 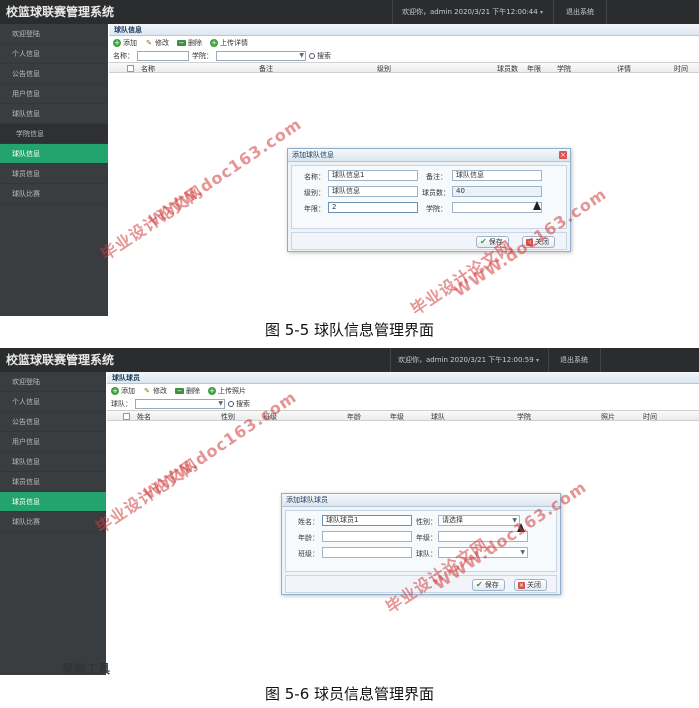 What do you see at coordinates (234, 42) in the screenshot?
I see `upload-label: 上传详情` at bounding box center [234, 42].